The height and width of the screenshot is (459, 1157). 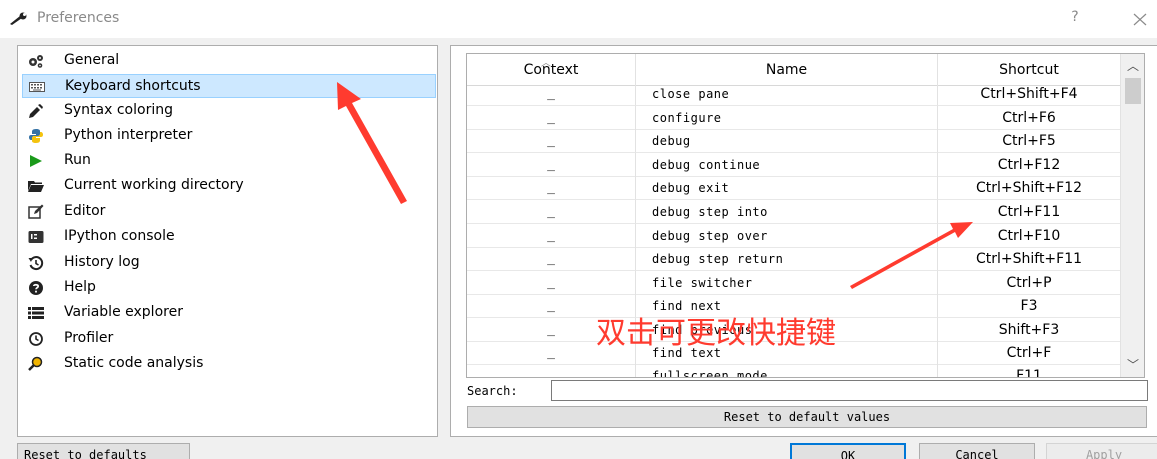 I want to click on shortcut-cell: Ctrl+F5, so click(x=1029, y=141).